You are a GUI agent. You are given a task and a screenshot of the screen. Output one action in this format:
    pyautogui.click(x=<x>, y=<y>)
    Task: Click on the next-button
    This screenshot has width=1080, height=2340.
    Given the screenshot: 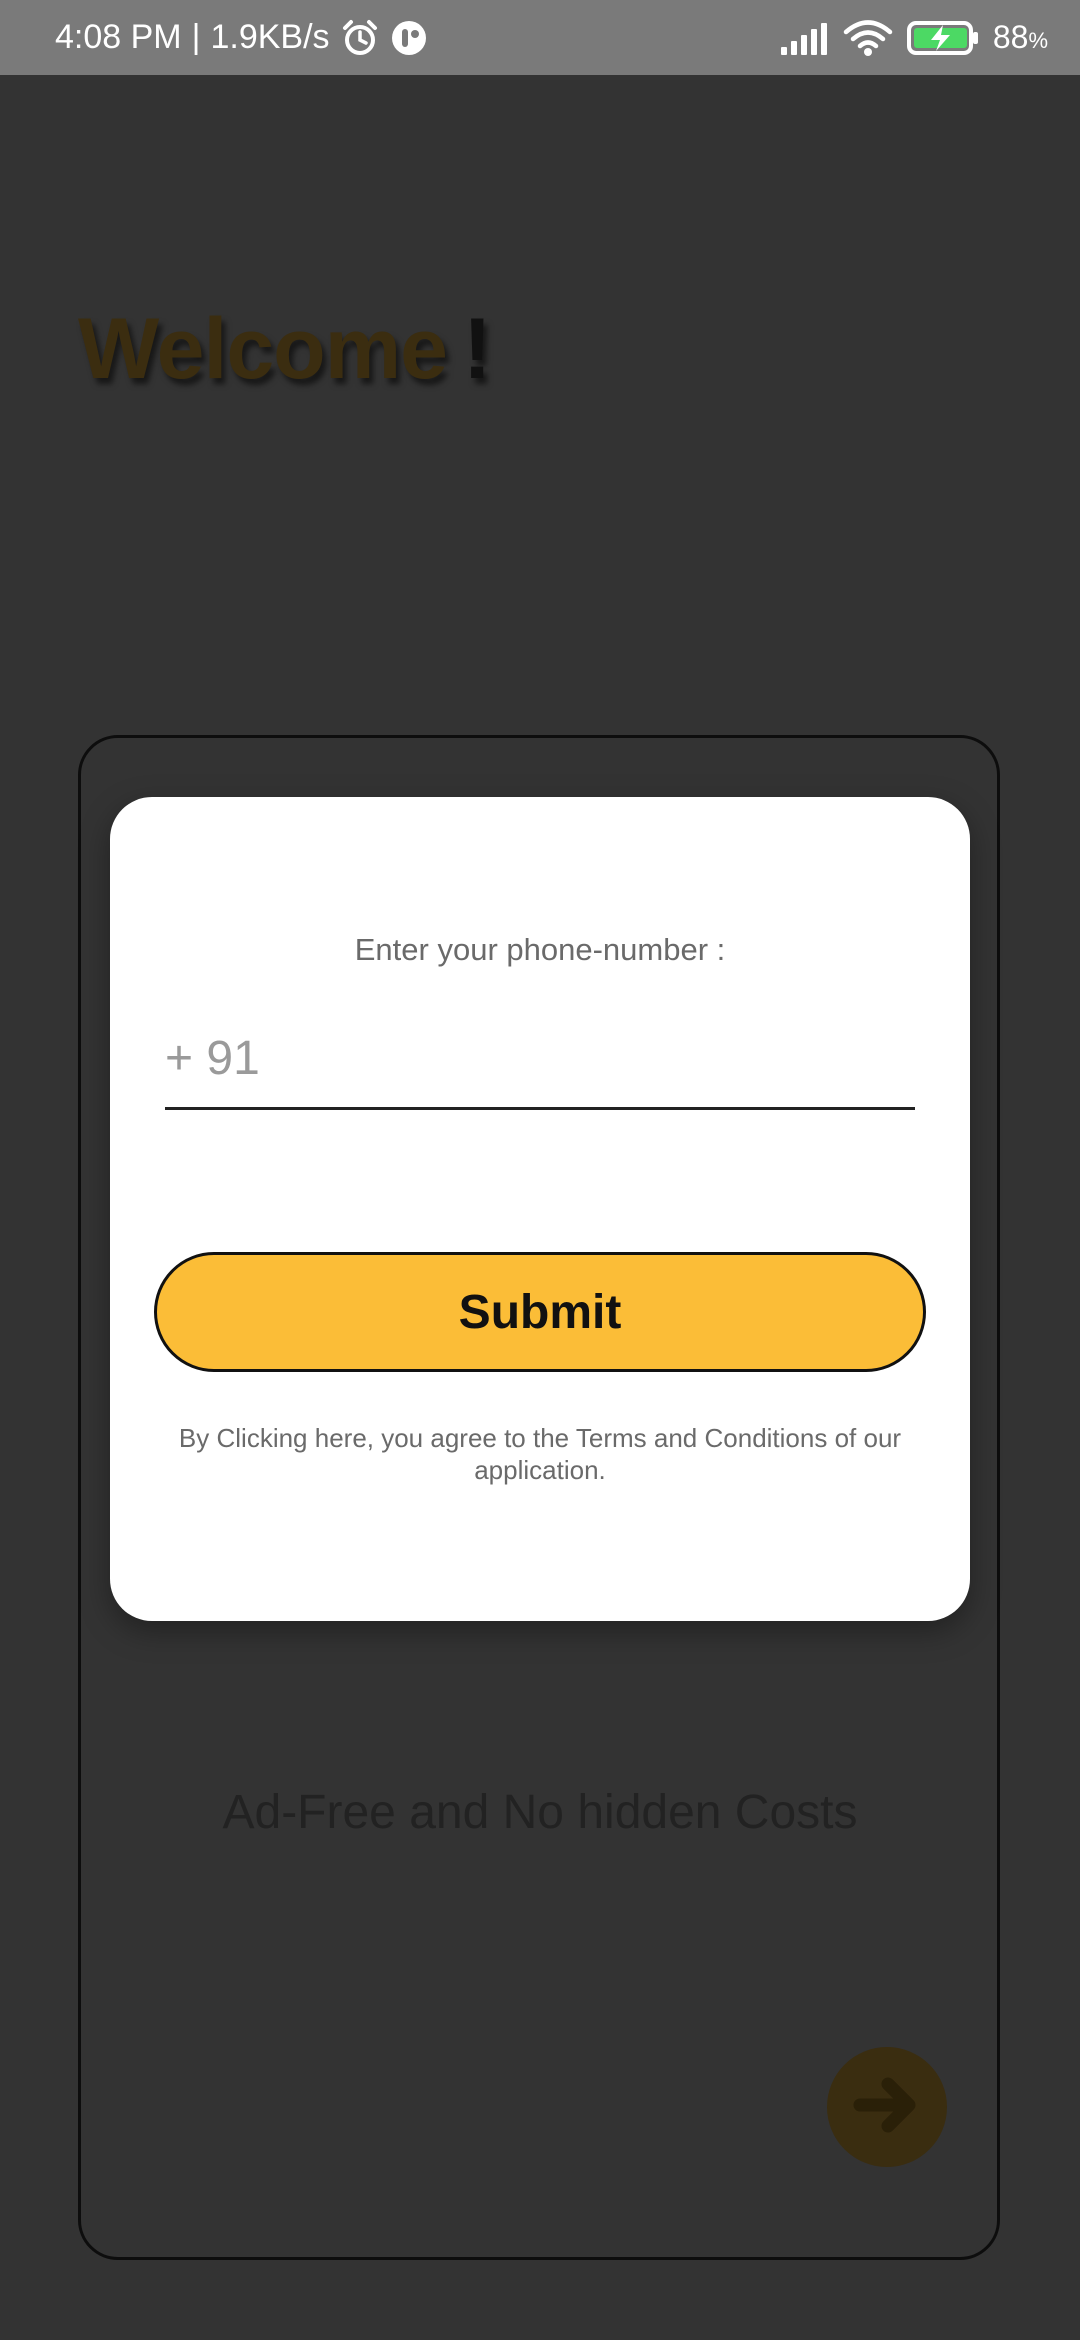 What is the action you would take?
    pyautogui.click(x=887, y=2107)
    